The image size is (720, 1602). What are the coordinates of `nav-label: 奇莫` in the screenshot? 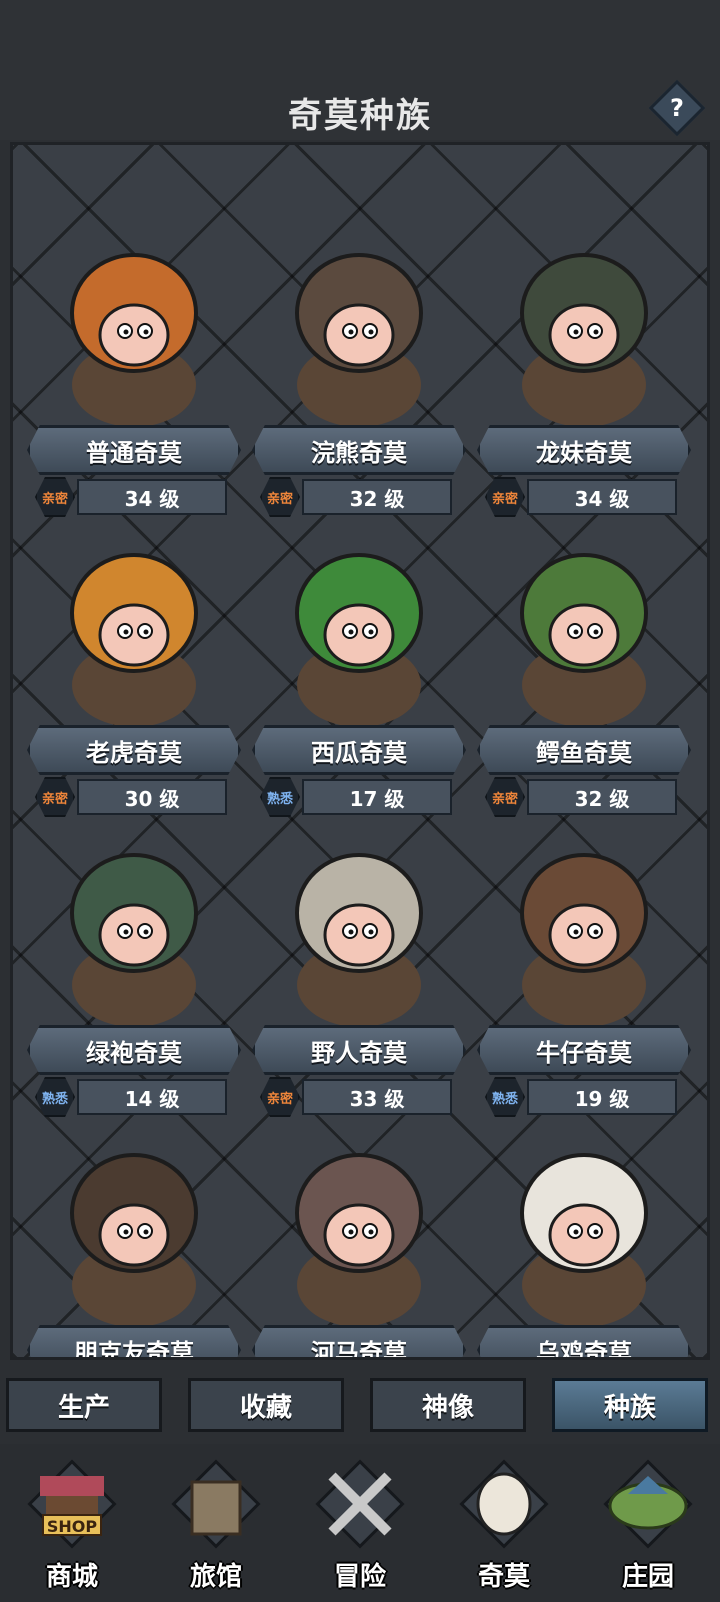 It's located at (503, 1577).